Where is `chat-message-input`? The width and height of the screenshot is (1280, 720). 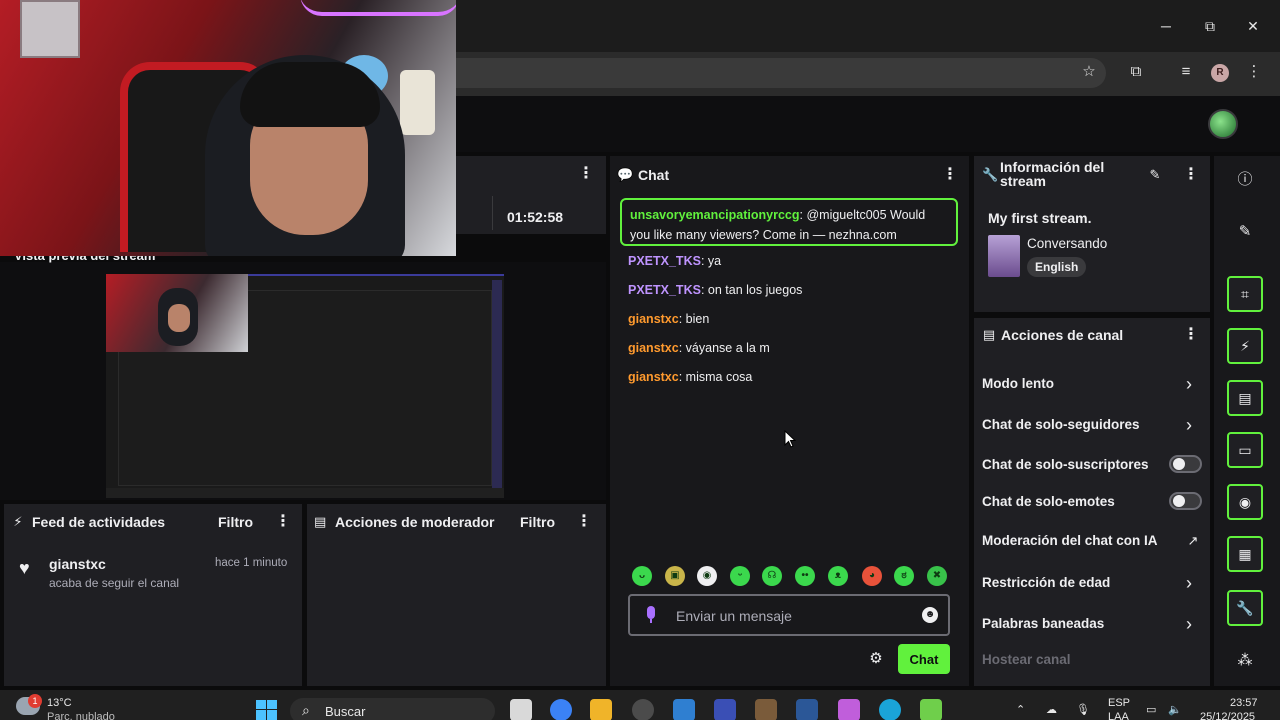 chat-message-input is located at coordinates (791, 616).